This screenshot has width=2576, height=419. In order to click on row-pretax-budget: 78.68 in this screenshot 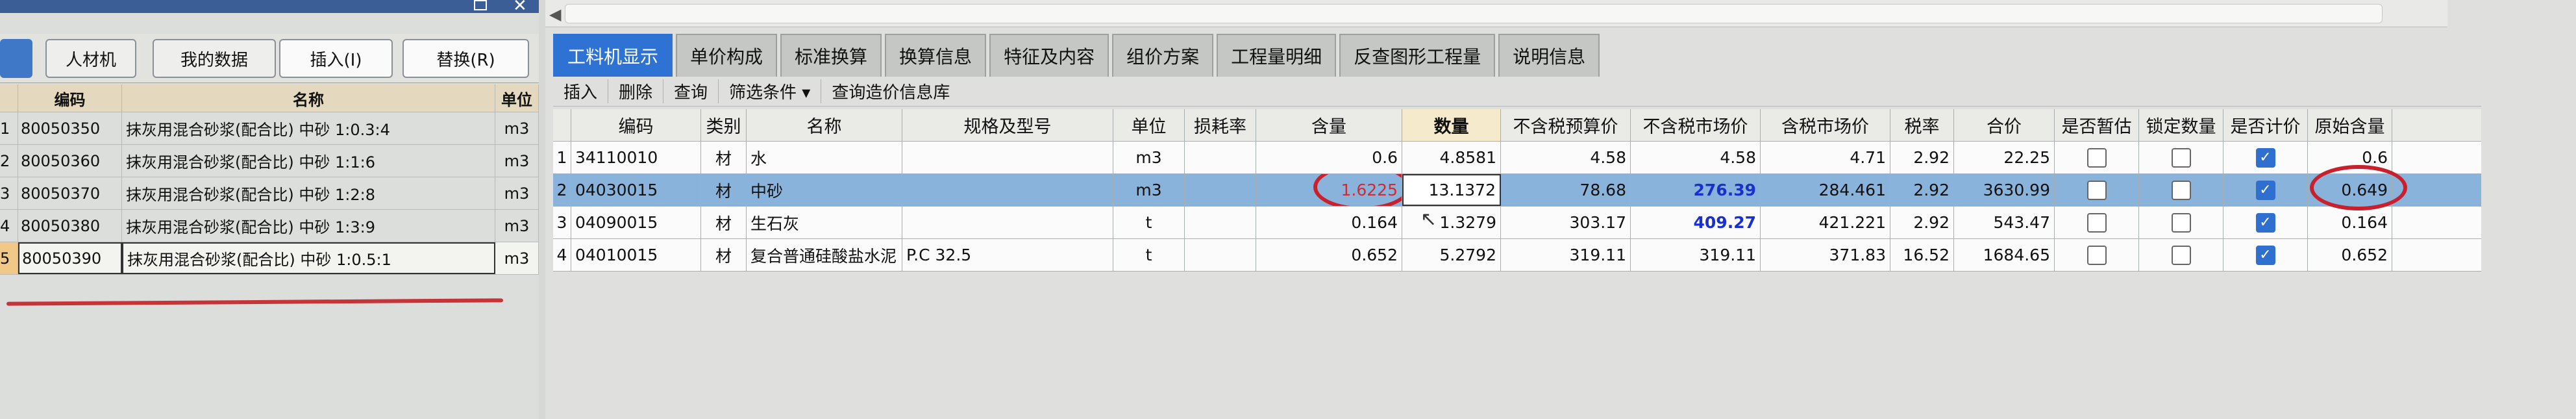, I will do `click(1566, 190)`.